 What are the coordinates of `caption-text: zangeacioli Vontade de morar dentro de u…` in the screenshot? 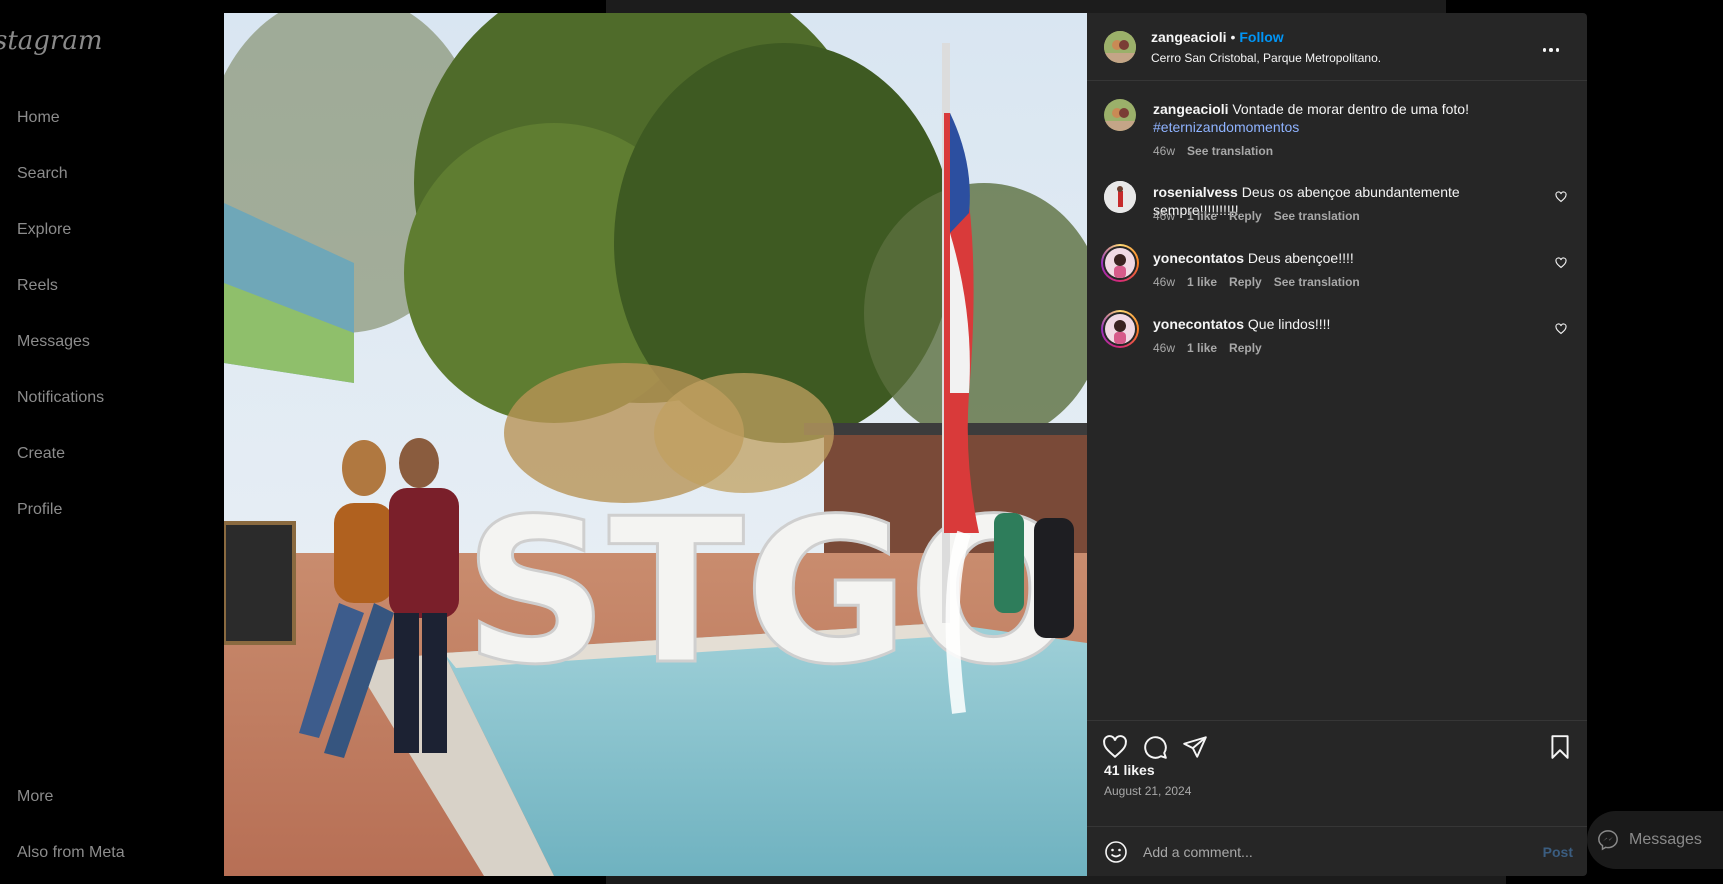 It's located at (1348, 118).